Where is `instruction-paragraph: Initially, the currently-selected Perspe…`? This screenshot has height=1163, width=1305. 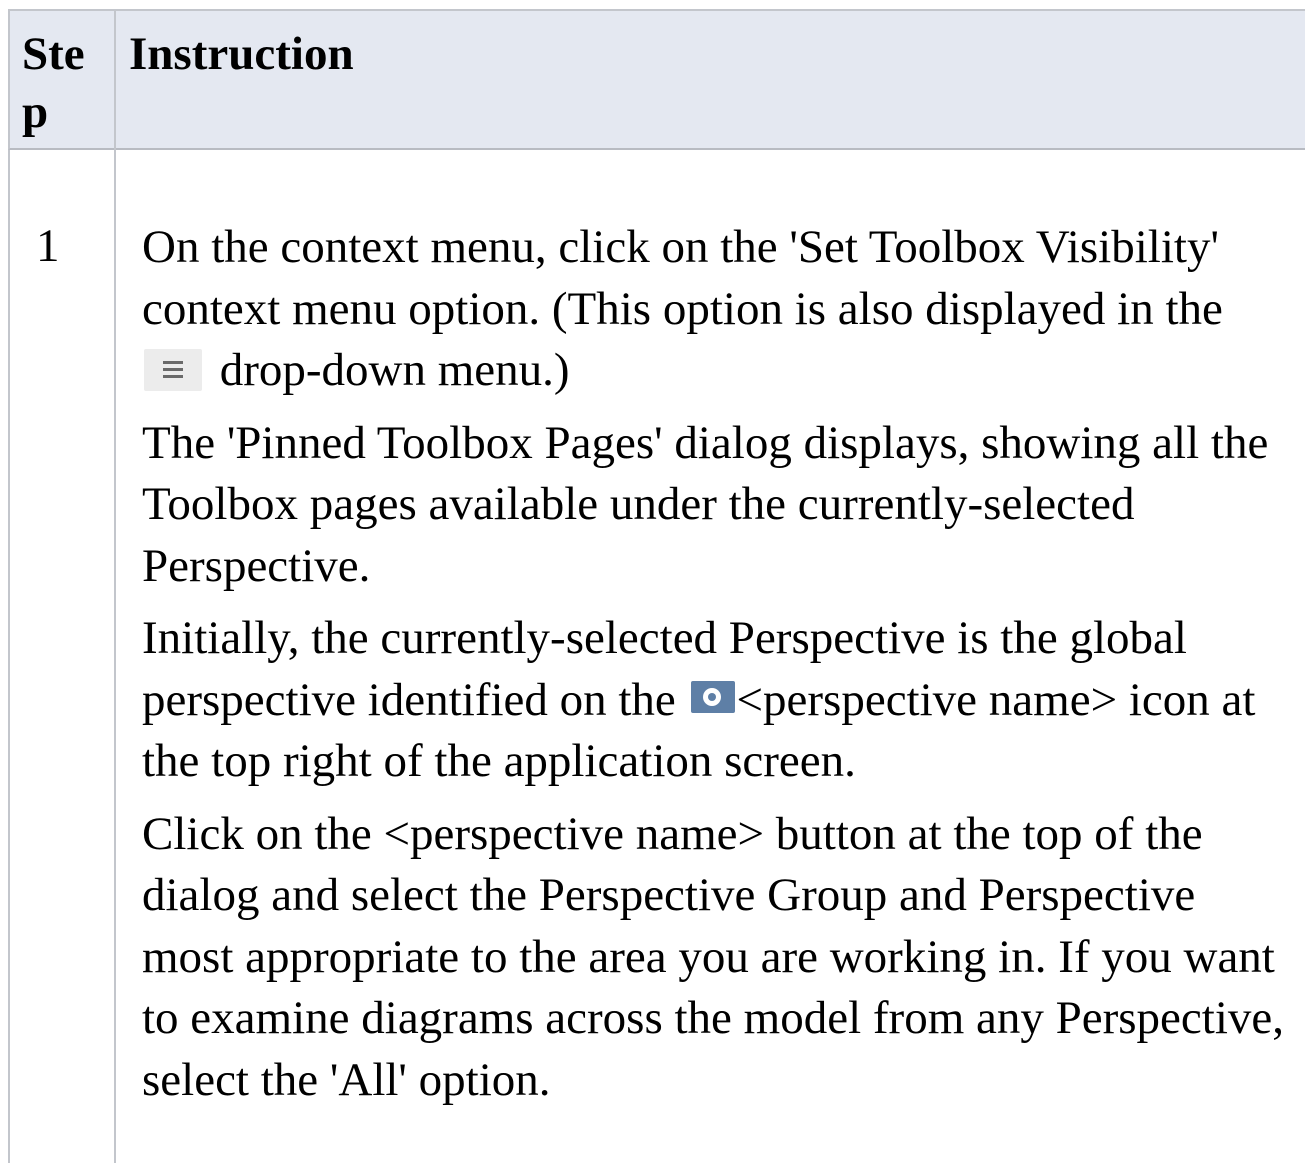
instruction-paragraph: Initially, the currently-selected Perspe… is located at coordinates (717, 700).